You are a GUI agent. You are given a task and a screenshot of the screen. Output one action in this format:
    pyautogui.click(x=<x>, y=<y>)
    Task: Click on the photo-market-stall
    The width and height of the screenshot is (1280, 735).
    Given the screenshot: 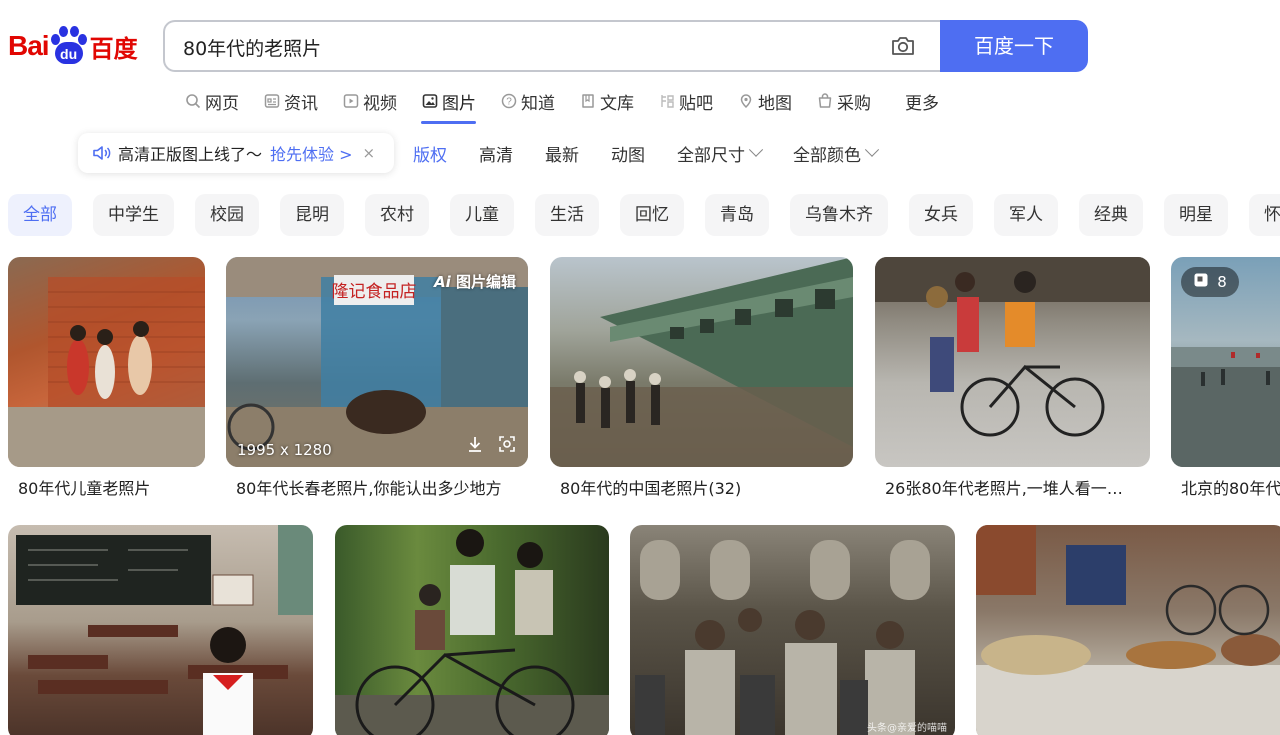 What is the action you would take?
    pyautogui.click(x=1128, y=630)
    